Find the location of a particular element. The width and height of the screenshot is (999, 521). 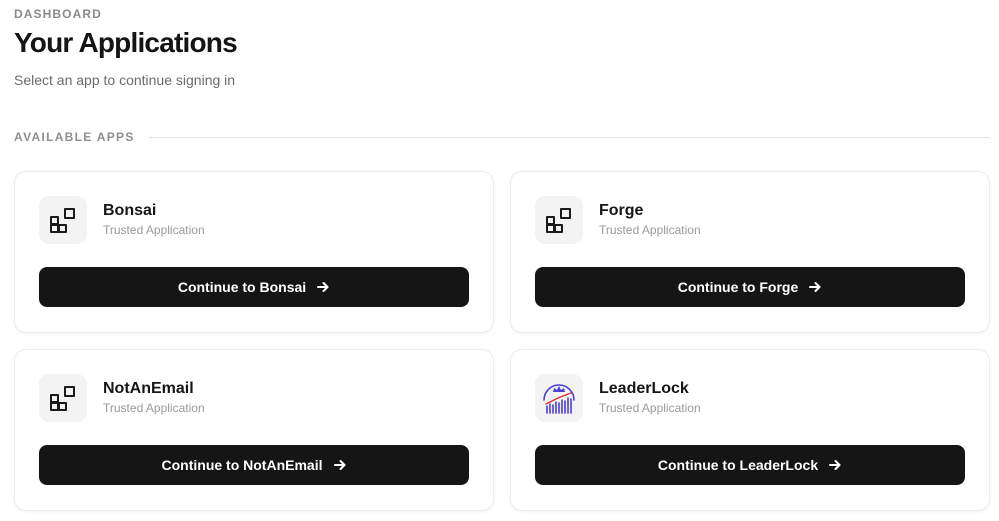

page-subtitle: Select an app to continue signing in is located at coordinates (125, 80).